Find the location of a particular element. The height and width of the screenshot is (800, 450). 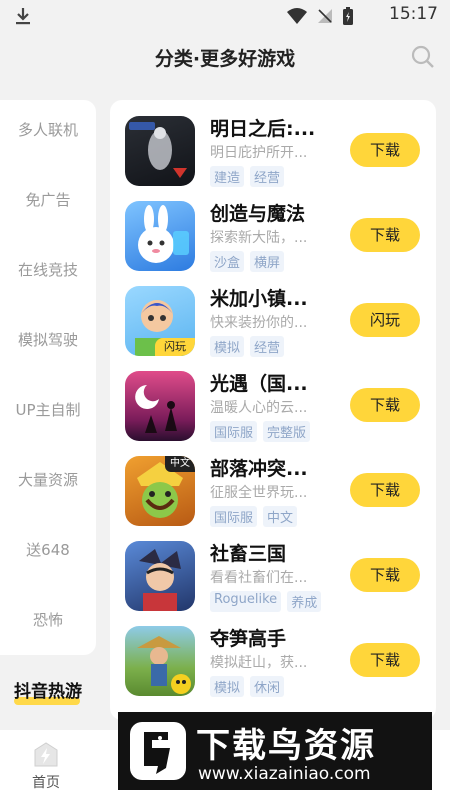

list-item: 明日之后:... 明日庇护所开... 建造 经营 下载 is located at coordinates (273, 143).